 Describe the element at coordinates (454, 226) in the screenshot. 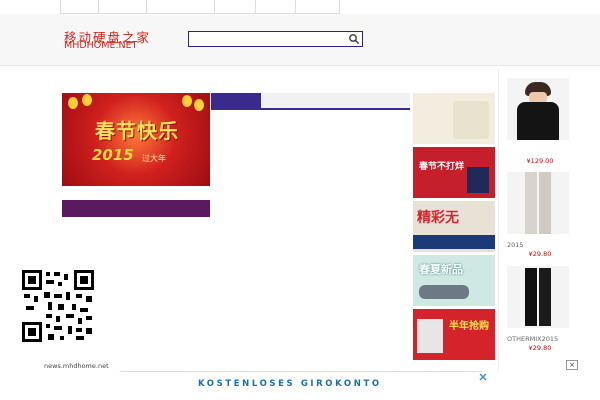

I see `ad-tile-3: 精彩无` at that location.